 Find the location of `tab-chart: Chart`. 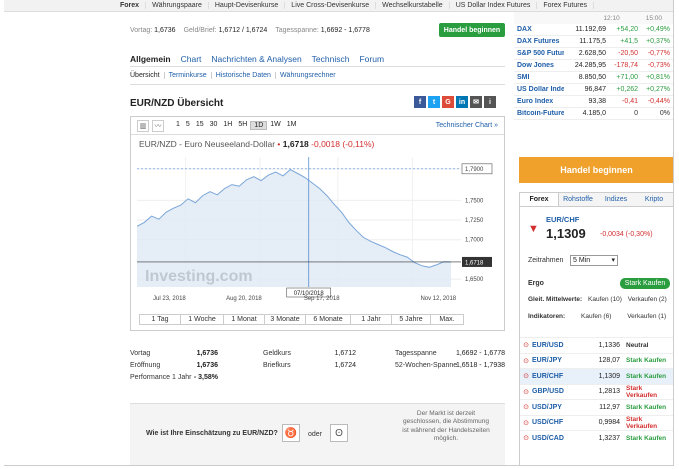

tab-chart: Chart is located at coordinates (191, 59).